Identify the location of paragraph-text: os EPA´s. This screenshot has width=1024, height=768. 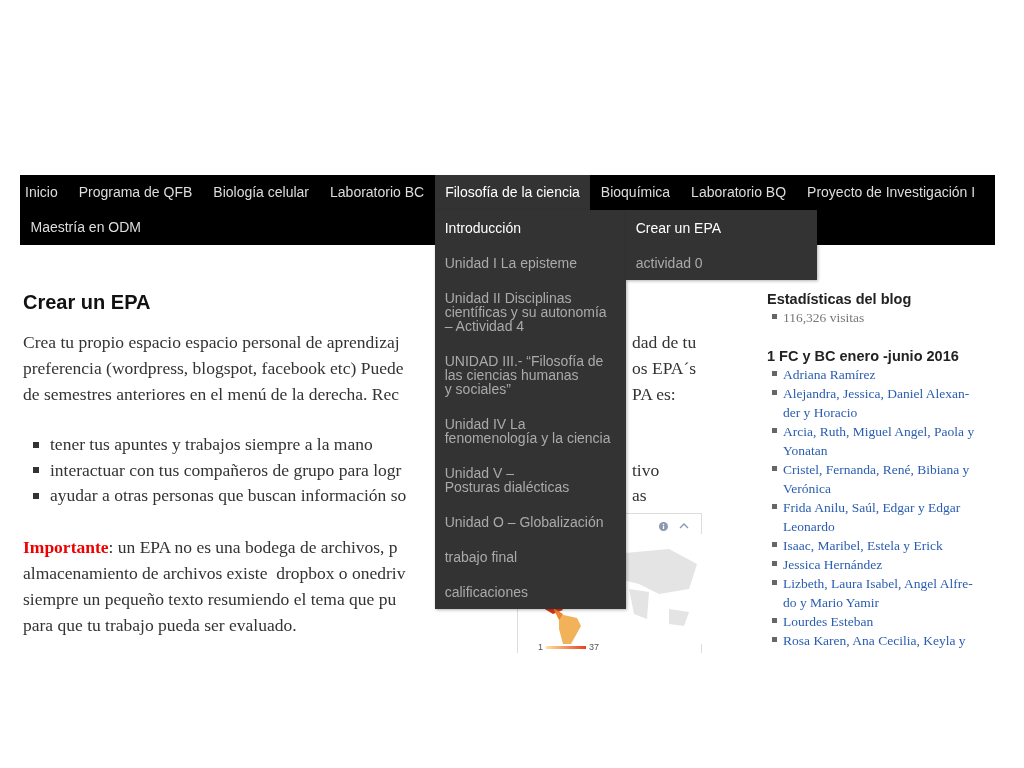
(664, 368).